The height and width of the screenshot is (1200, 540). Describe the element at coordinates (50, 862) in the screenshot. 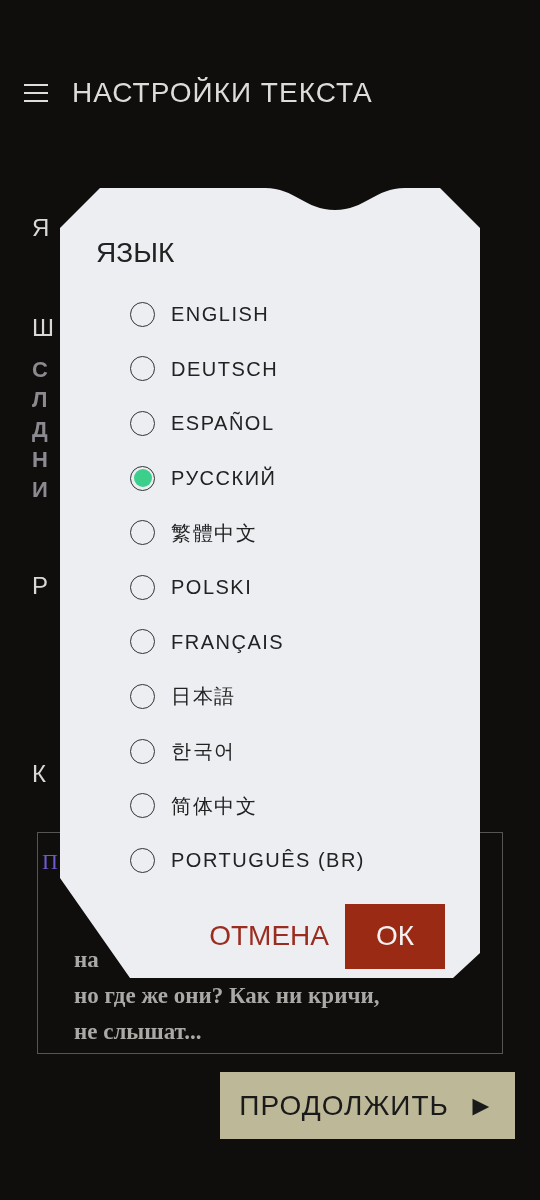

I see `preview-heading: П` at that location.